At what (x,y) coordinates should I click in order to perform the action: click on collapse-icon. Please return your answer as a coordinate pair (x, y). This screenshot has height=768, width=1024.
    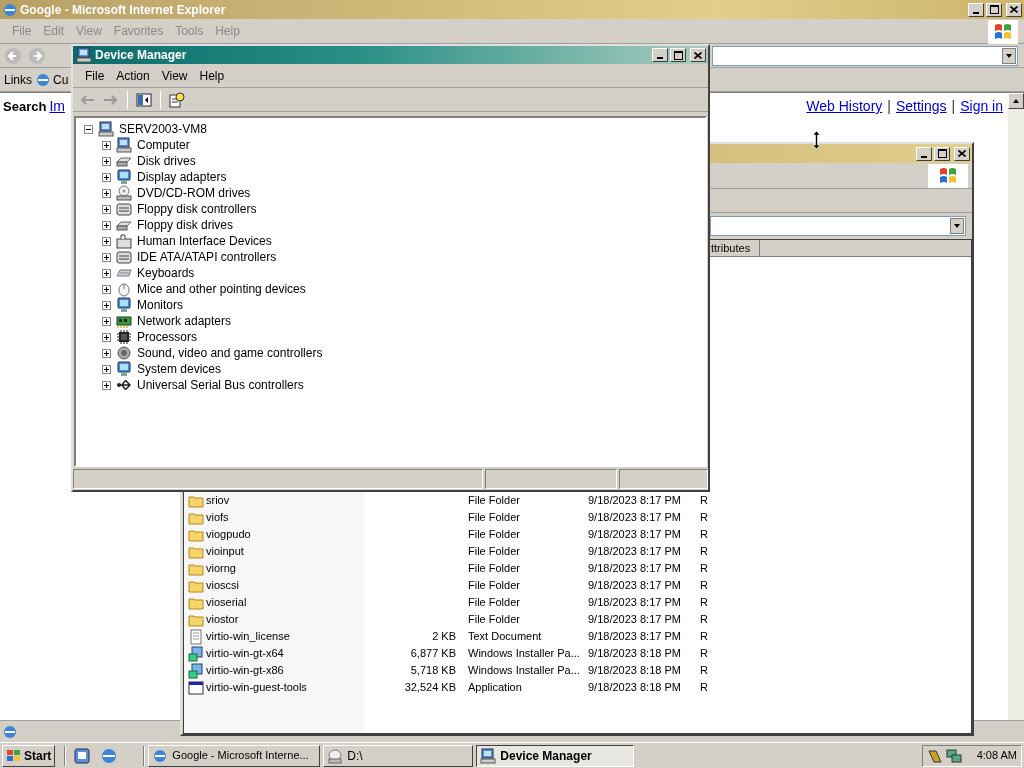
    Looking at the image, I should click on (88, 129).